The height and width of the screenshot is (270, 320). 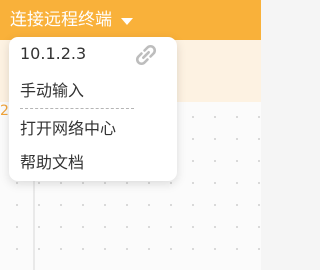 What do you see at coordinates (52, 90) in the screenshot?
I see `menu-item-label: 手动输入` at bounding box center [52, 90].